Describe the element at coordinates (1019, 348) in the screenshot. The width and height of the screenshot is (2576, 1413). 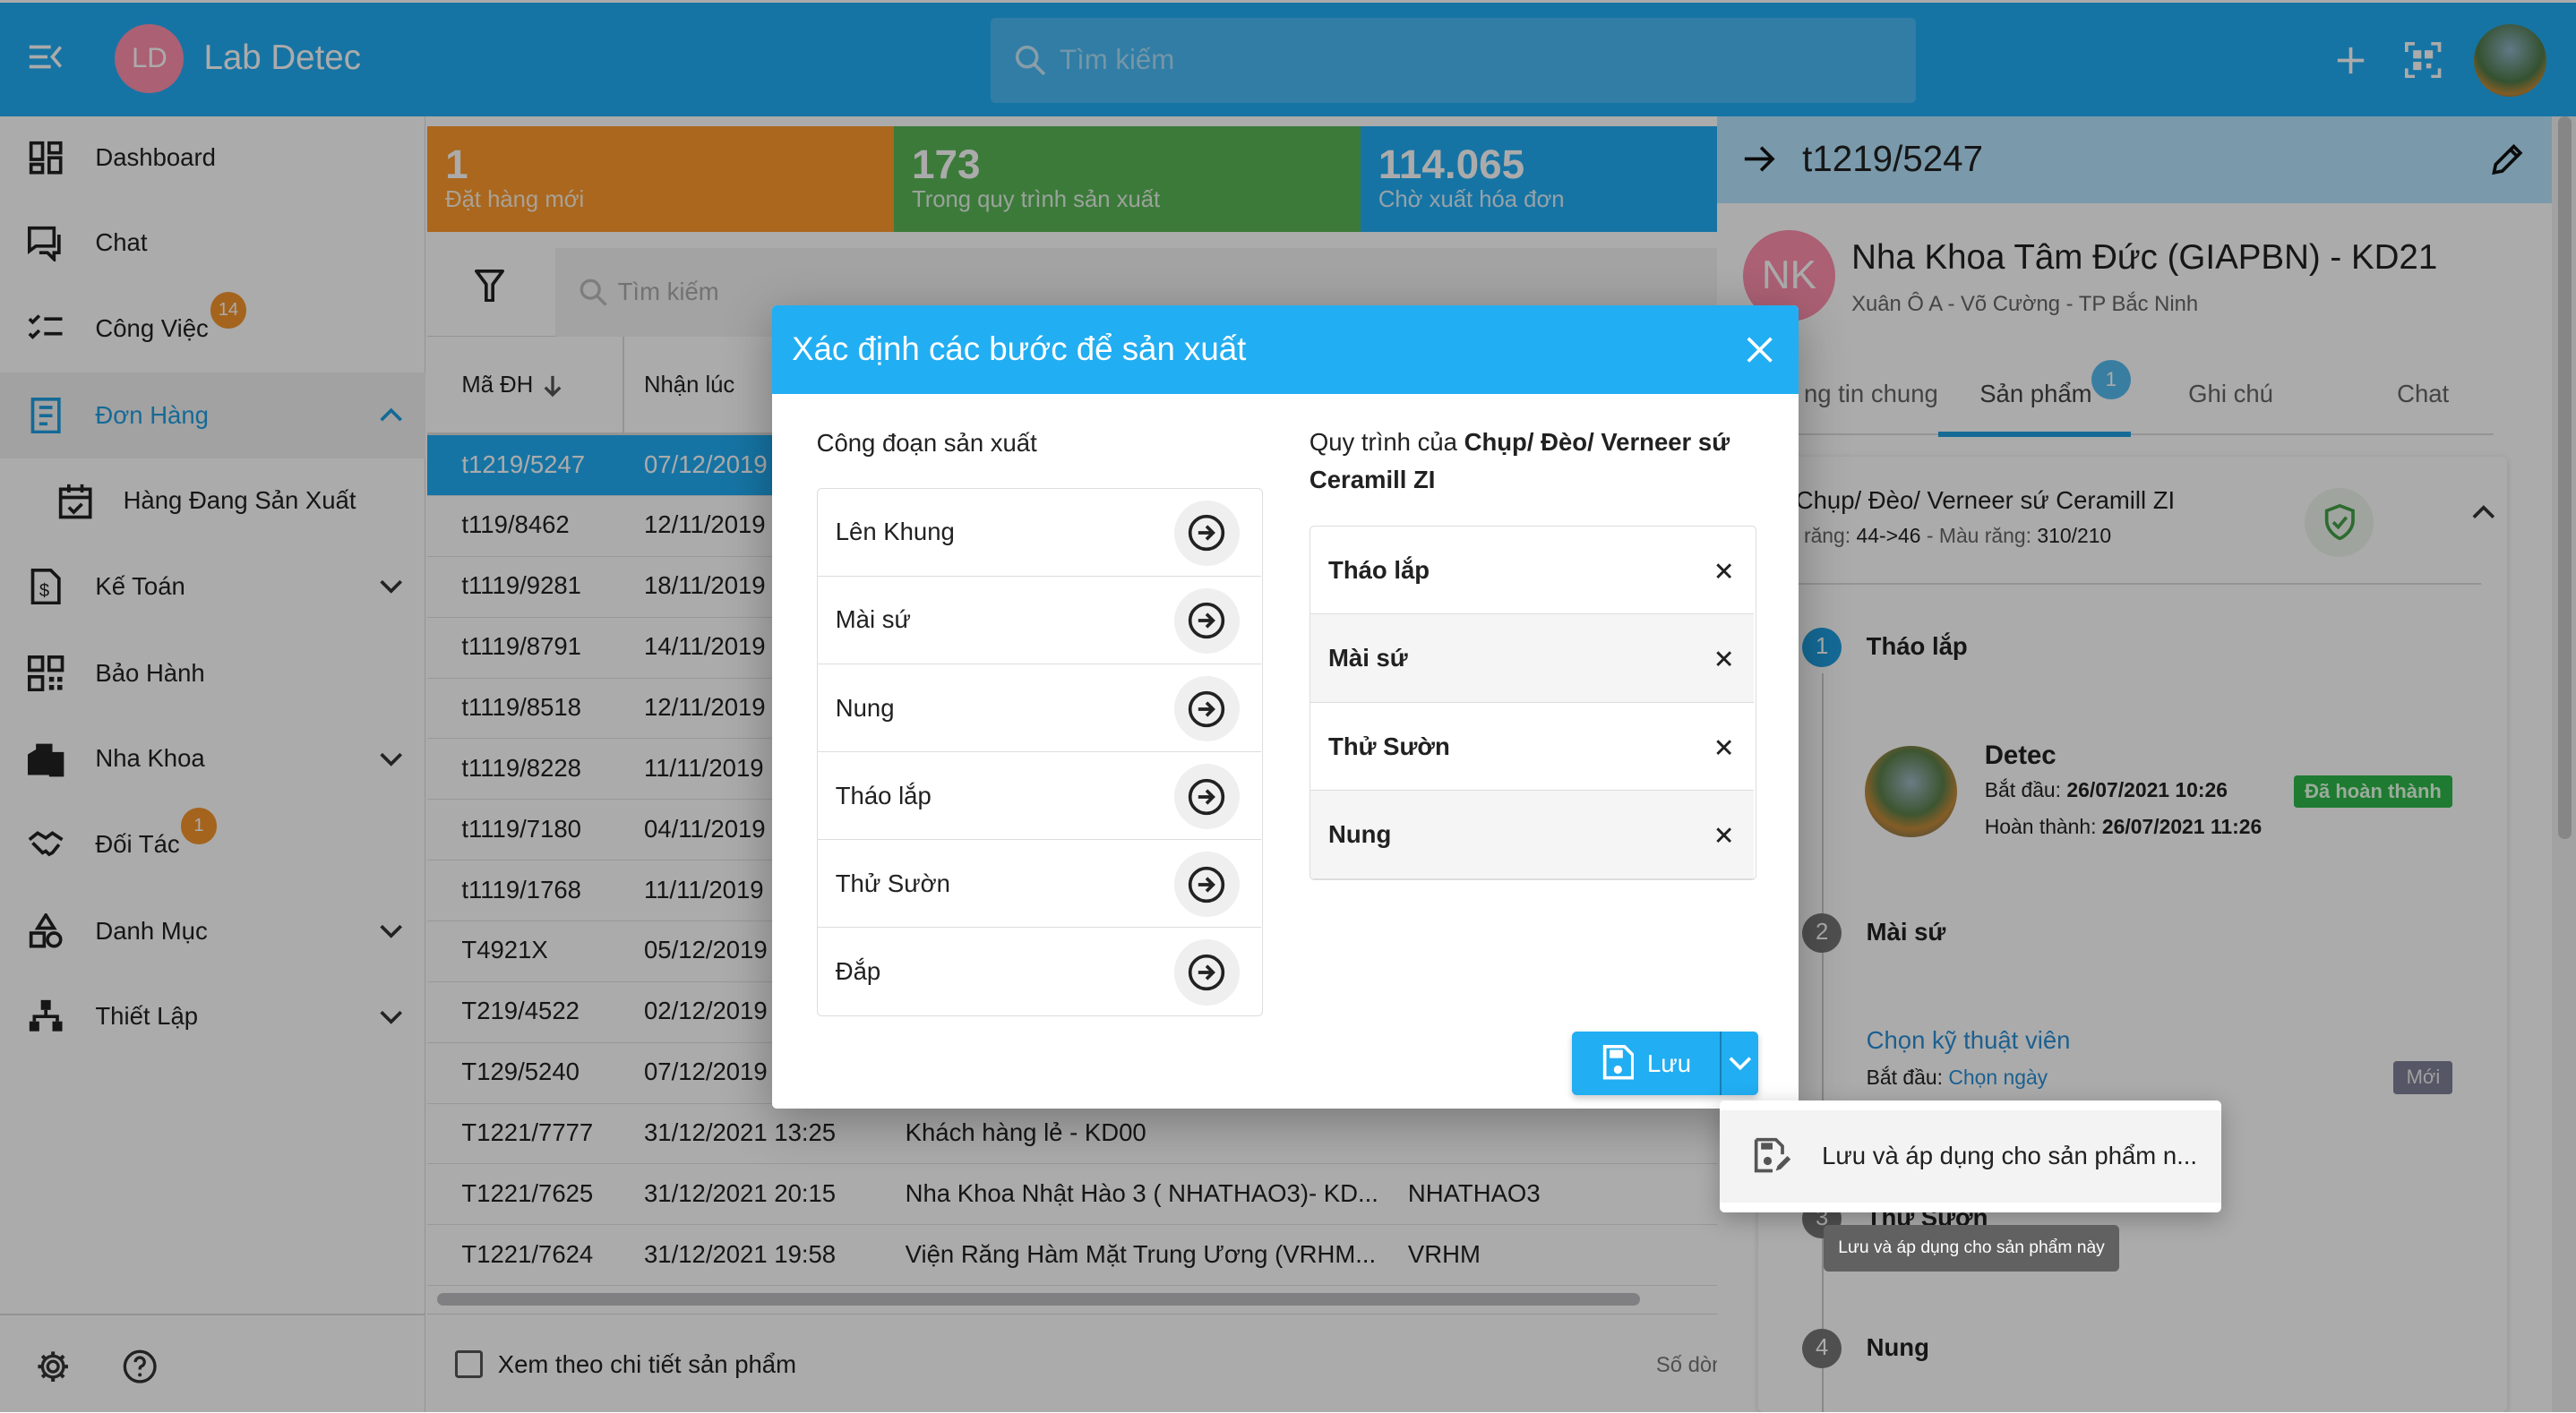
I see `dialog-title: Xác định các bước để sản xuất` at that location.